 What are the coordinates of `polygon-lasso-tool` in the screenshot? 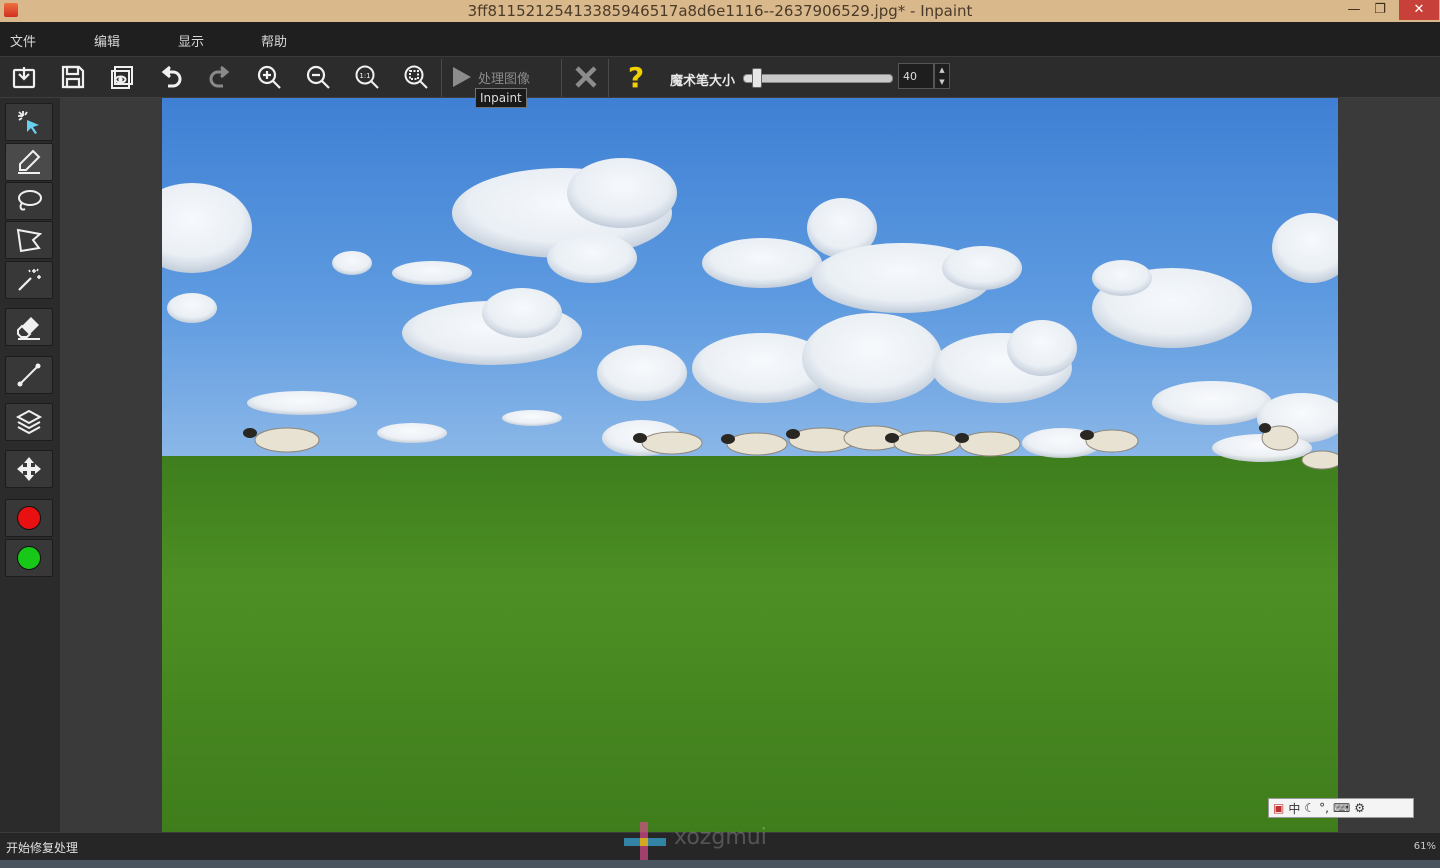 It's located at (29, 240).